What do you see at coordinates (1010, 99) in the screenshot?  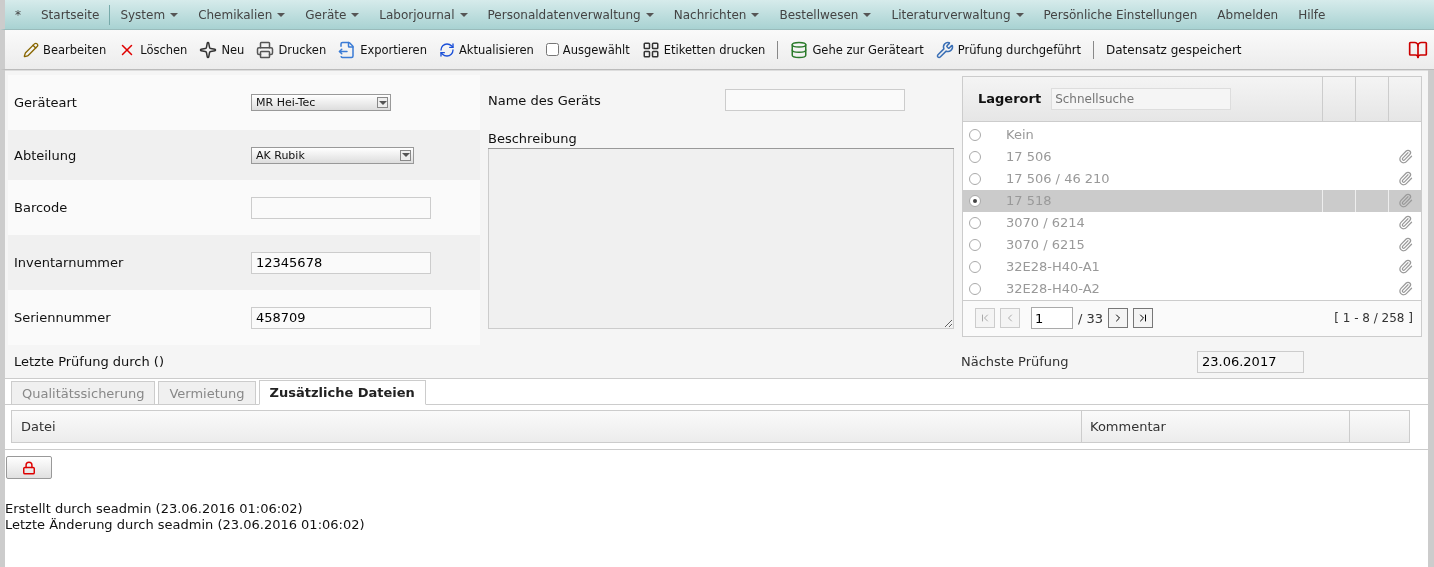 I see `panel-title: Lagerort` at bounding box center [1010, 99].